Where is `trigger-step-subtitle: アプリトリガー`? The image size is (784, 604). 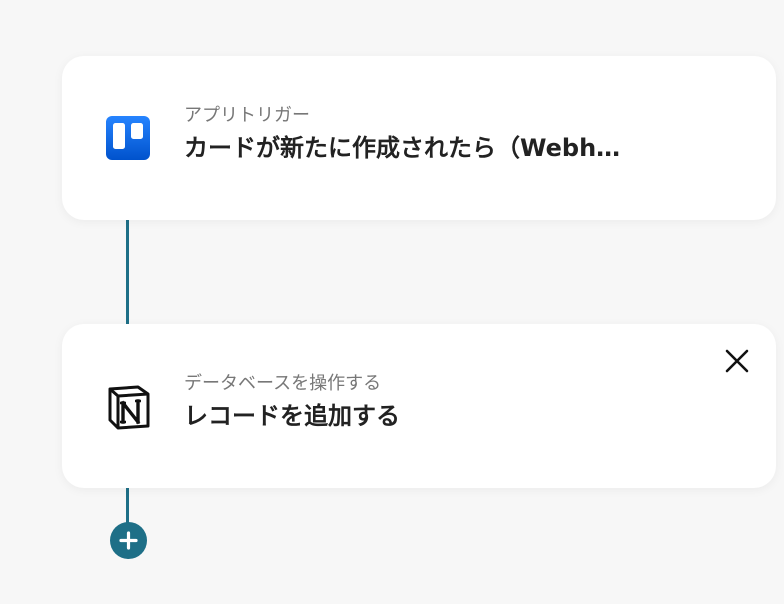 trigger-step-subtitle: アプリトリガー is located at coordinates (247, 115).